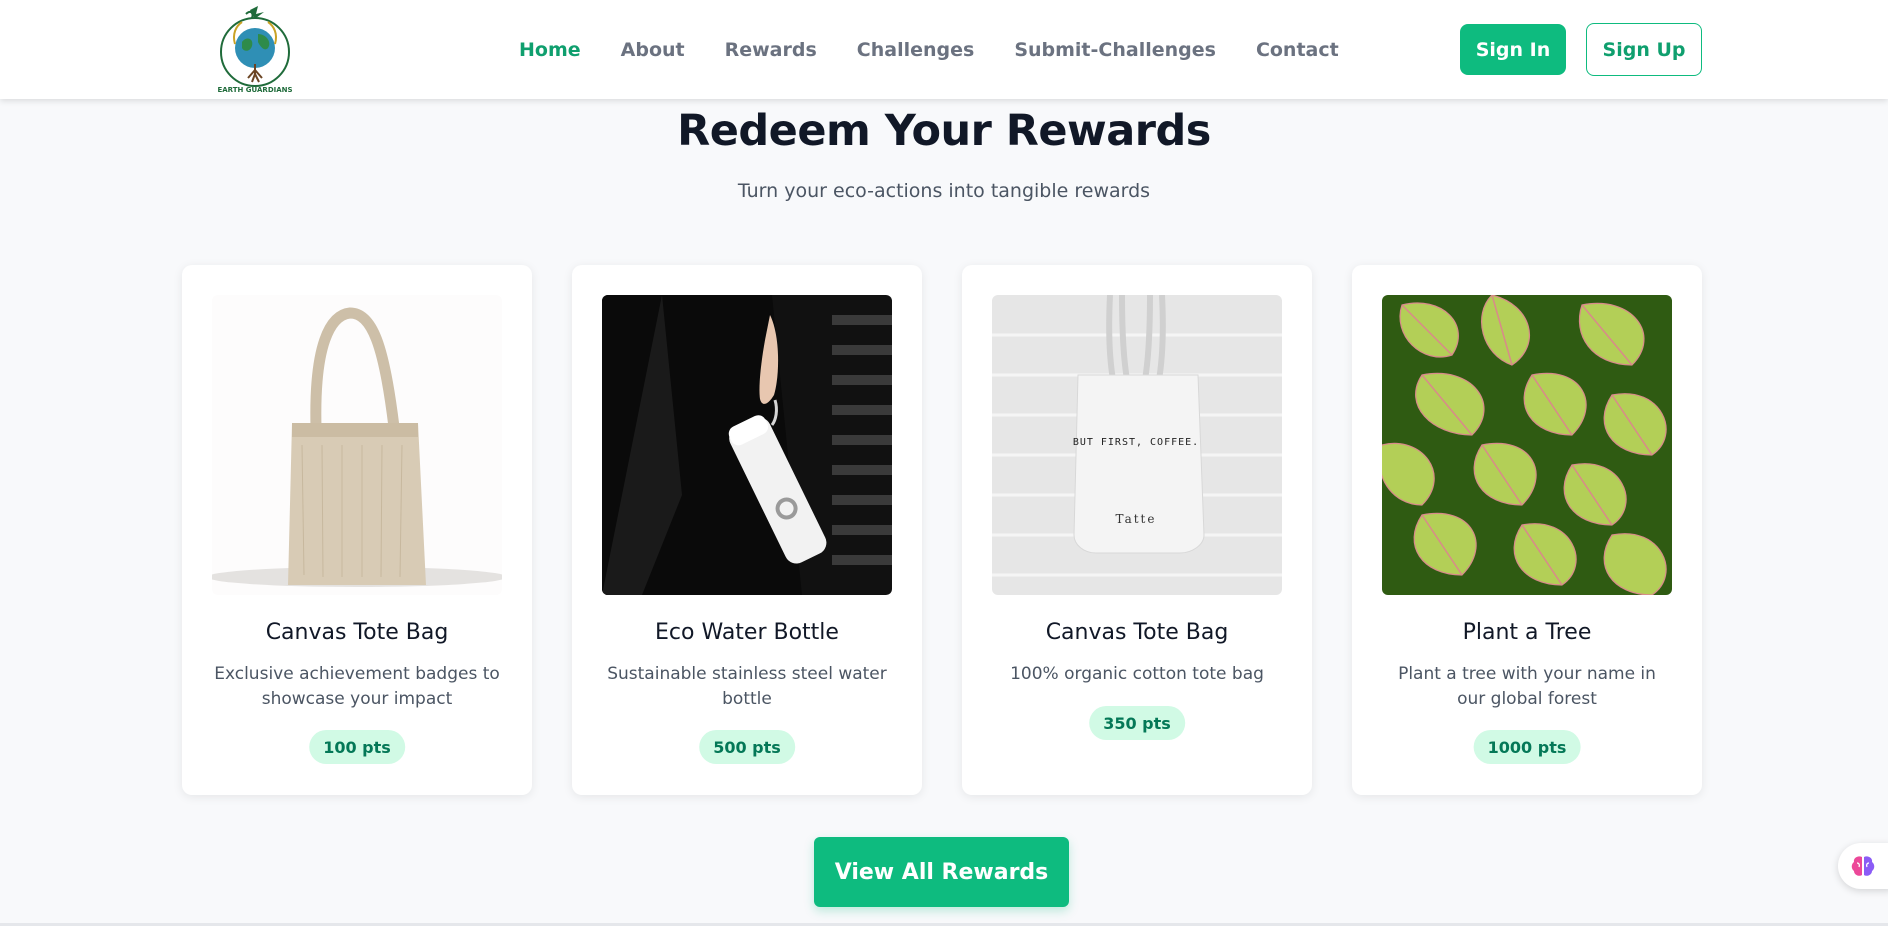 This screenshot has width=1888, height=926. Describe the element at coordinates (1527, 632) in the screenshot. I see `reward-title: Plant a Tree` at that location.